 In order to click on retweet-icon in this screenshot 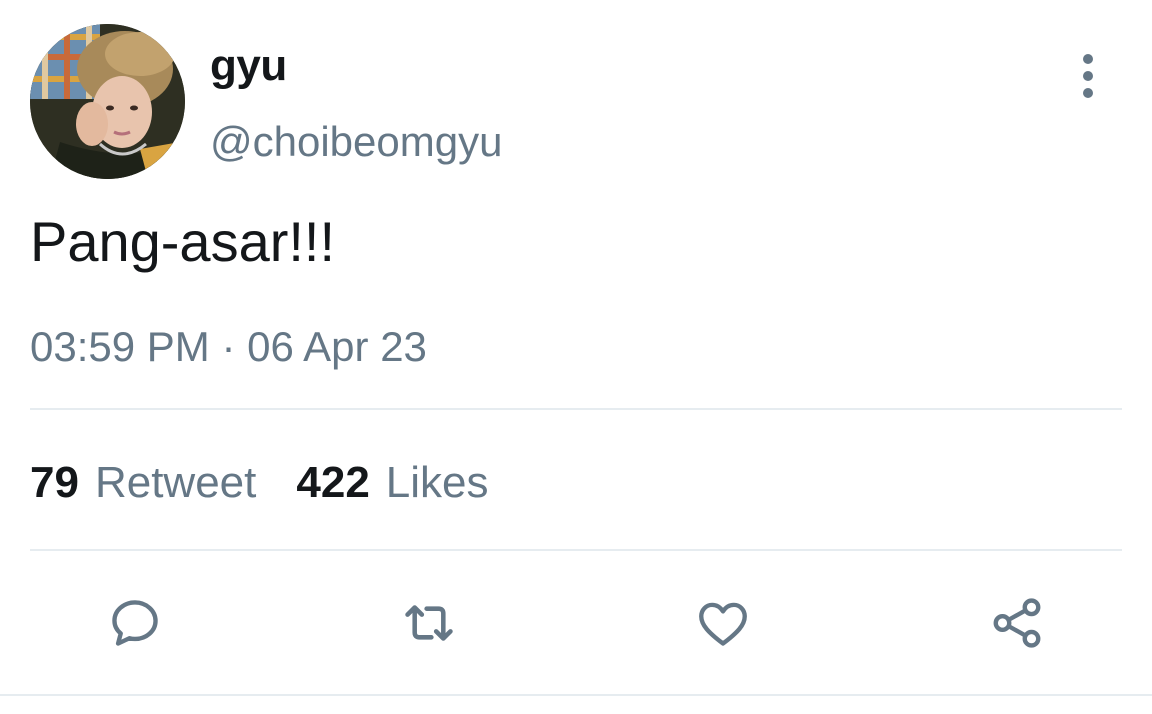, I will do `click(429, 623)`.